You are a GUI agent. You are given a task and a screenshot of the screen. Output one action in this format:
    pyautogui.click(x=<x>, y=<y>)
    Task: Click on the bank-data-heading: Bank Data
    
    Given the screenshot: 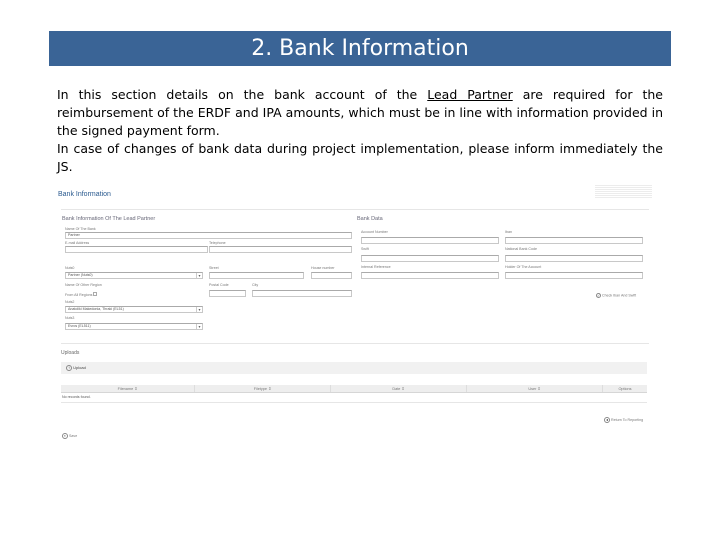 What is the action you would take?
    pyautogui.click(x=370, y=219)
    